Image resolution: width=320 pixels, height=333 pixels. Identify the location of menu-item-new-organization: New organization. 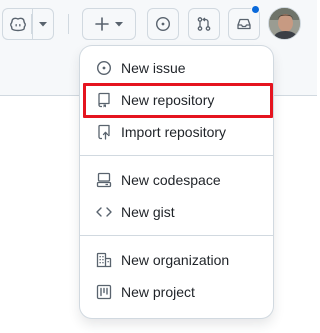
(176, 260).